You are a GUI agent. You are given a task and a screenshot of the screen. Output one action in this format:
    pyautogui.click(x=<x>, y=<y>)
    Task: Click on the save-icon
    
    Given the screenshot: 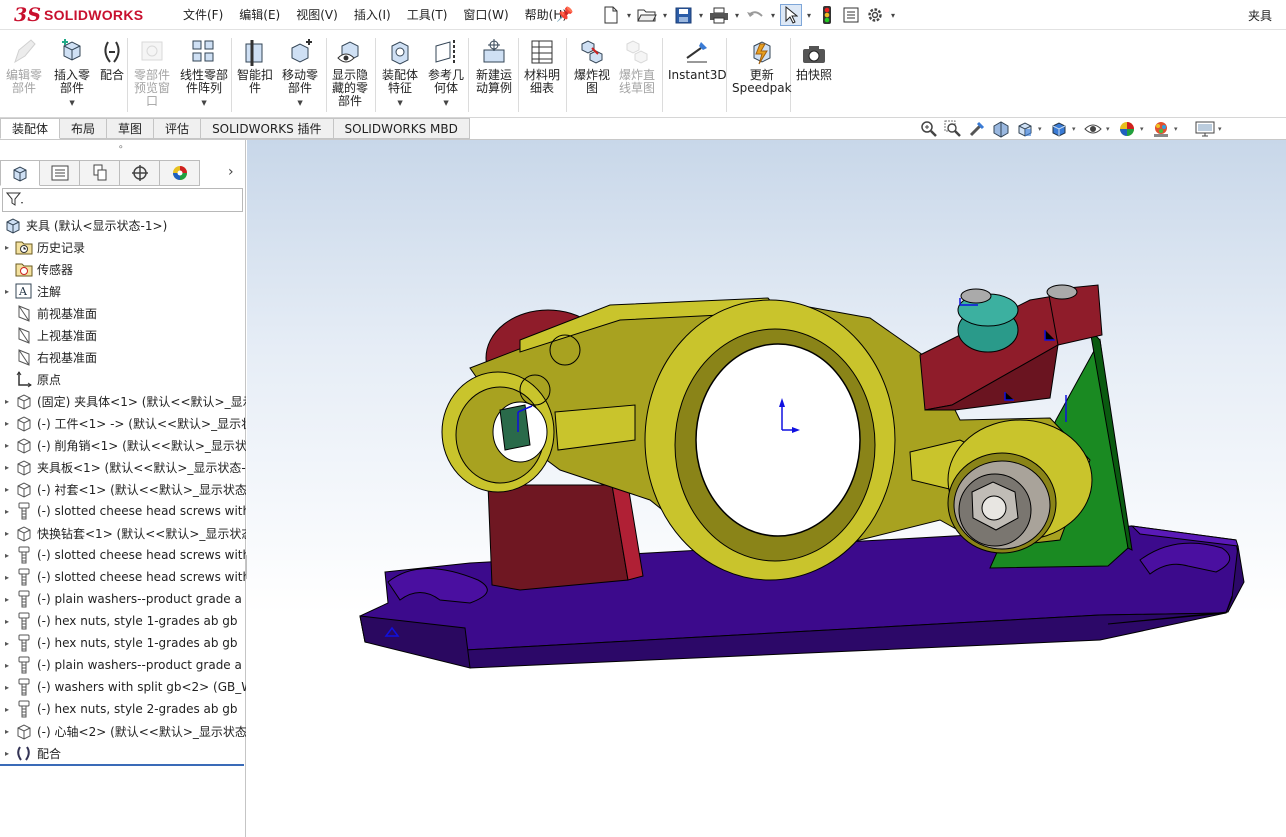 What is the action you would take?
    pyautogui.click(x=683, y=15)
    